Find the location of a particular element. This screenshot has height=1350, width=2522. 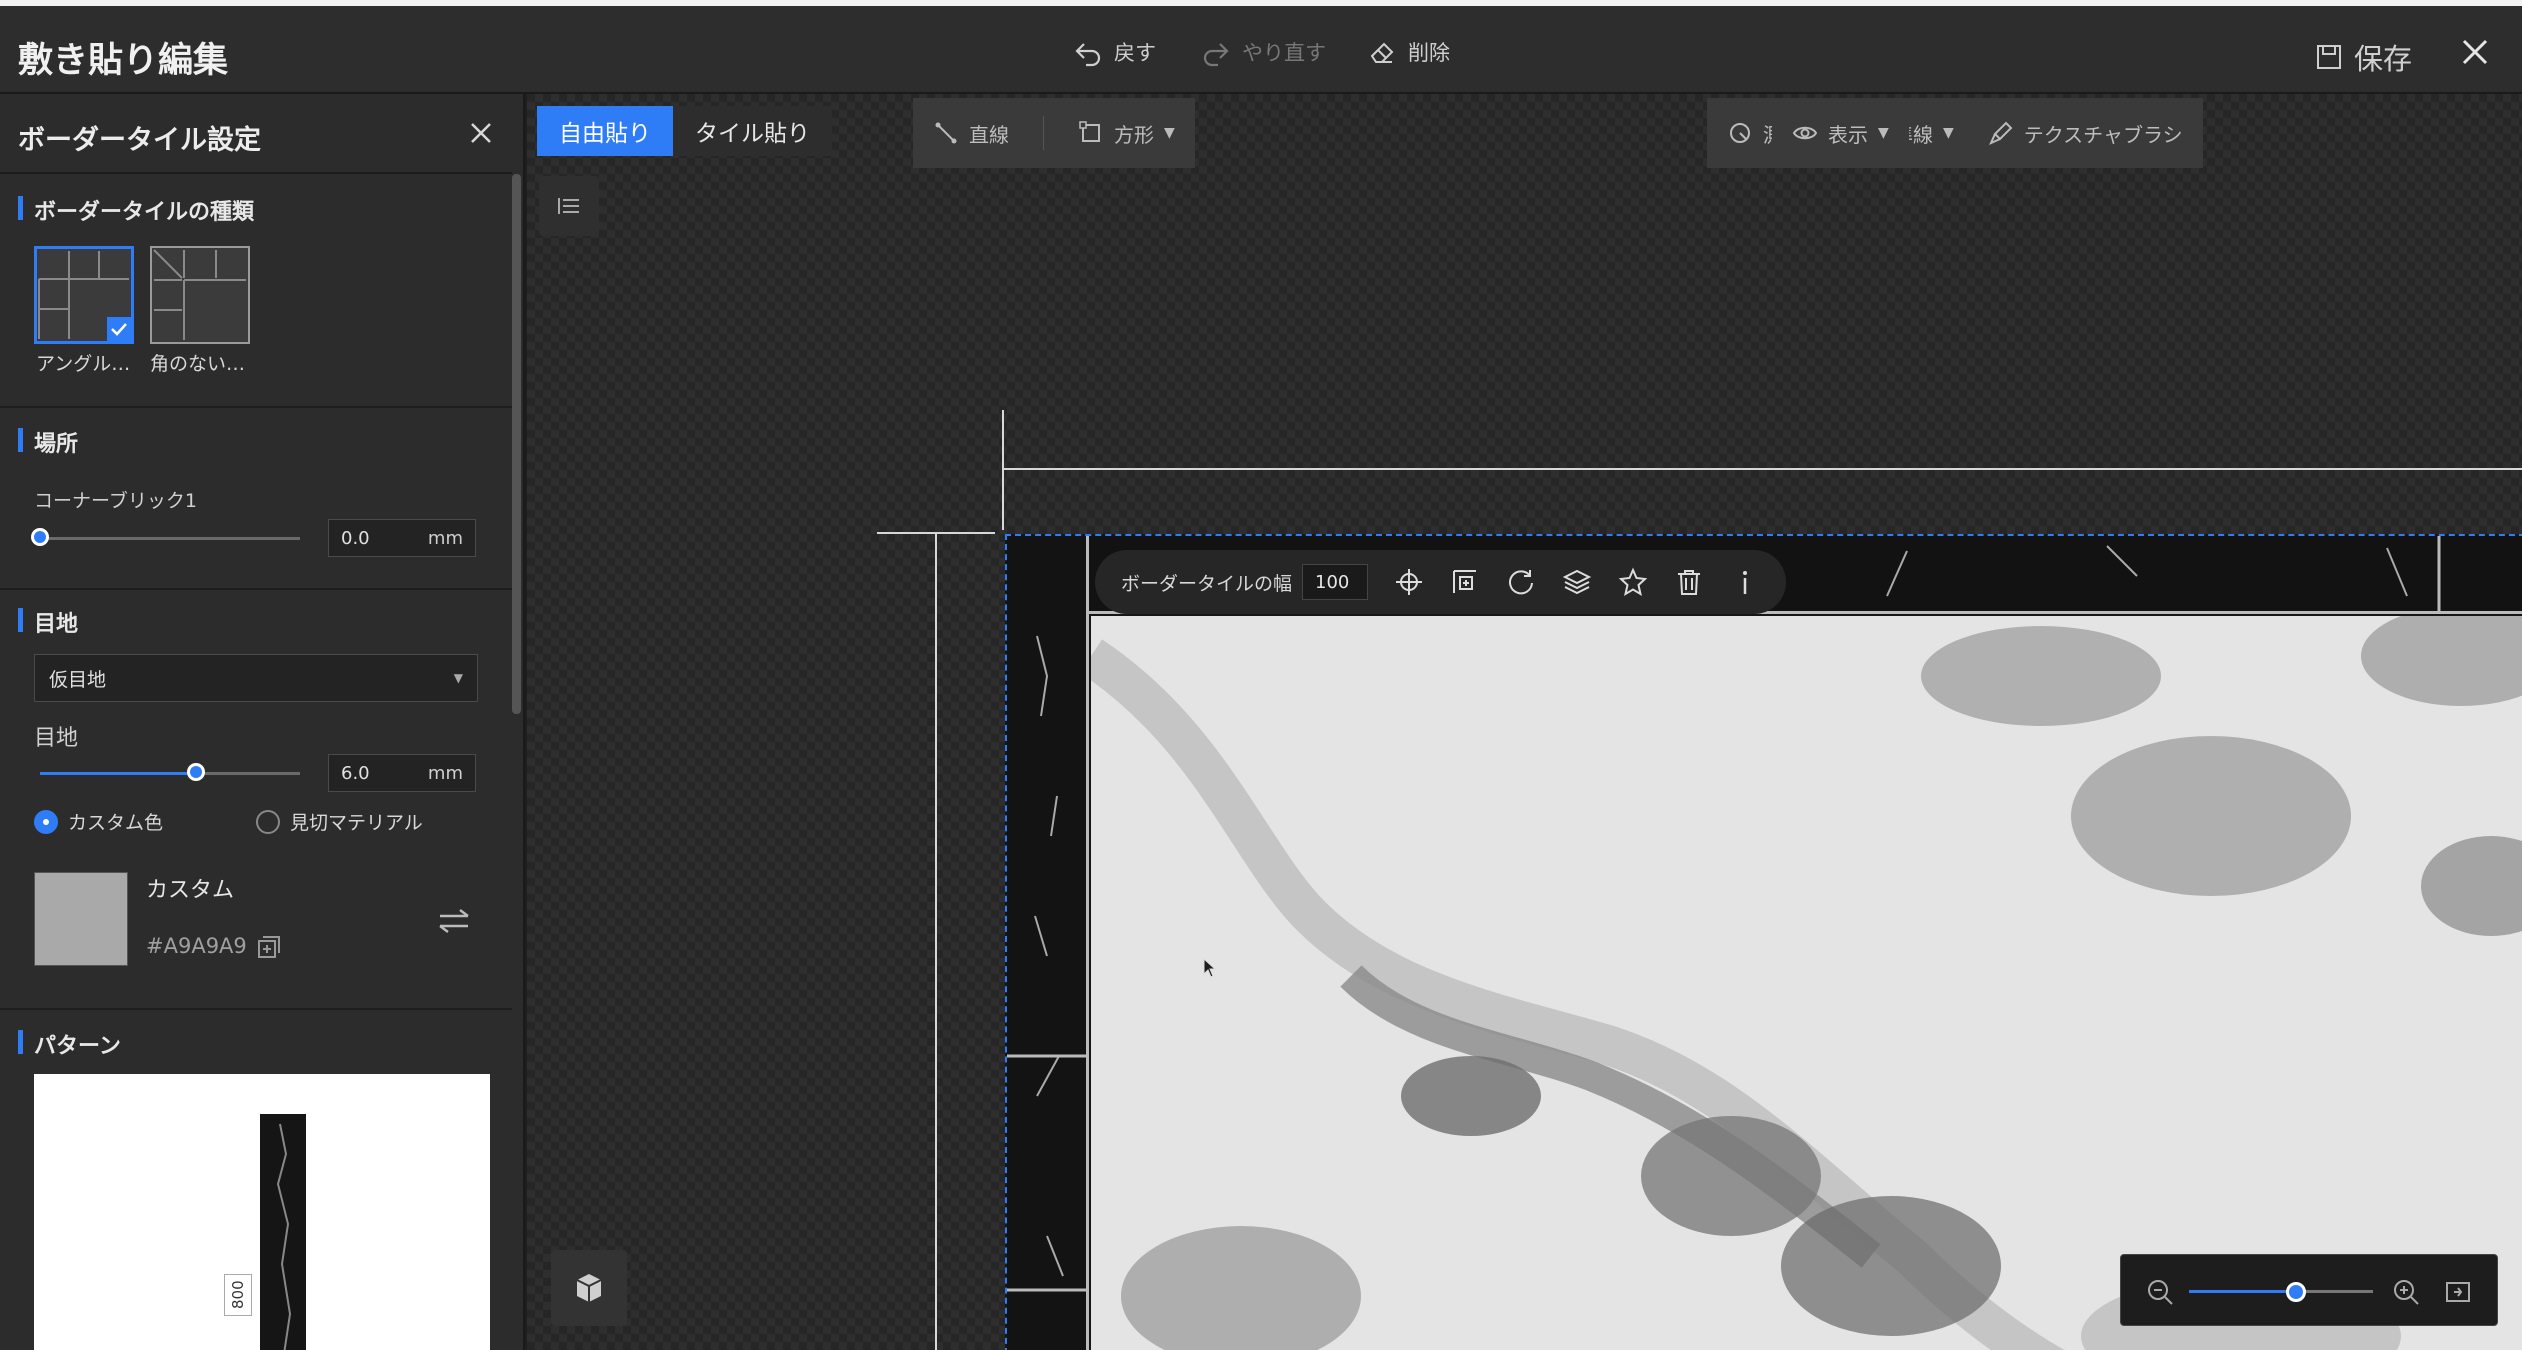

line-tool-label: 直線 is located at coordinates (989, 134).